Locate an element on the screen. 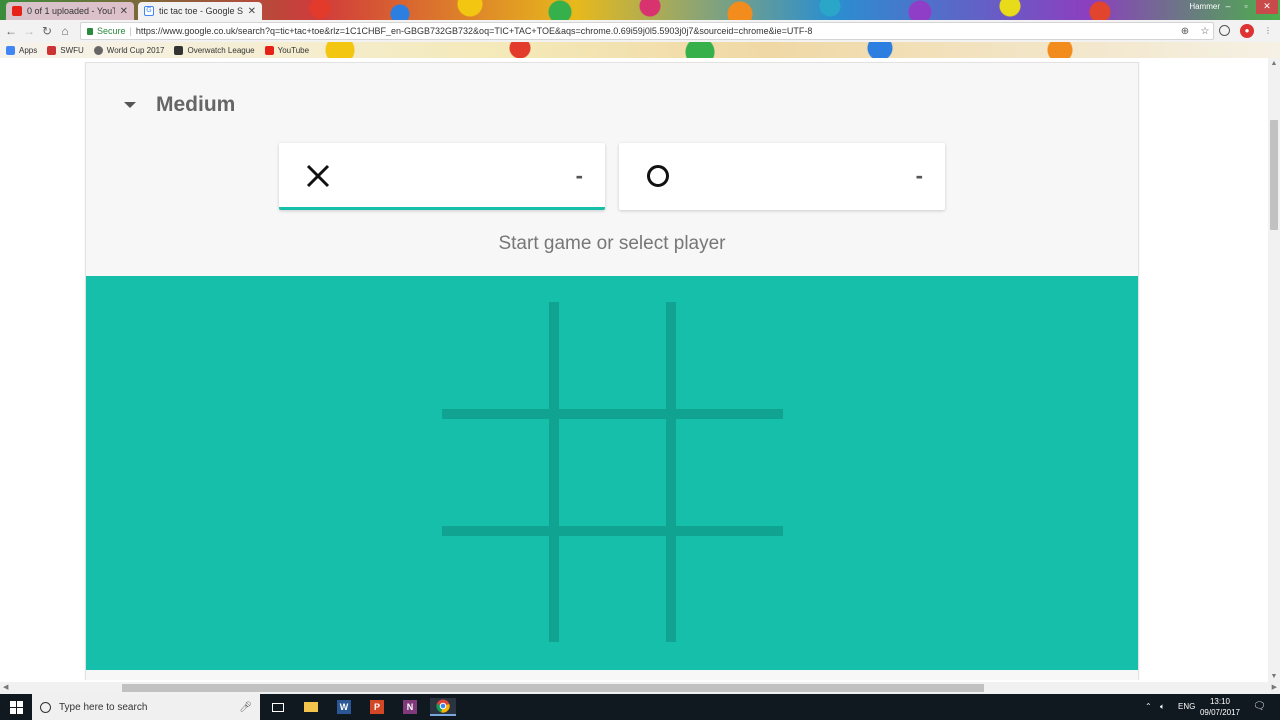 This screenshot has width=1280, height=720. folder-icon is located at coordinates (179, 50).